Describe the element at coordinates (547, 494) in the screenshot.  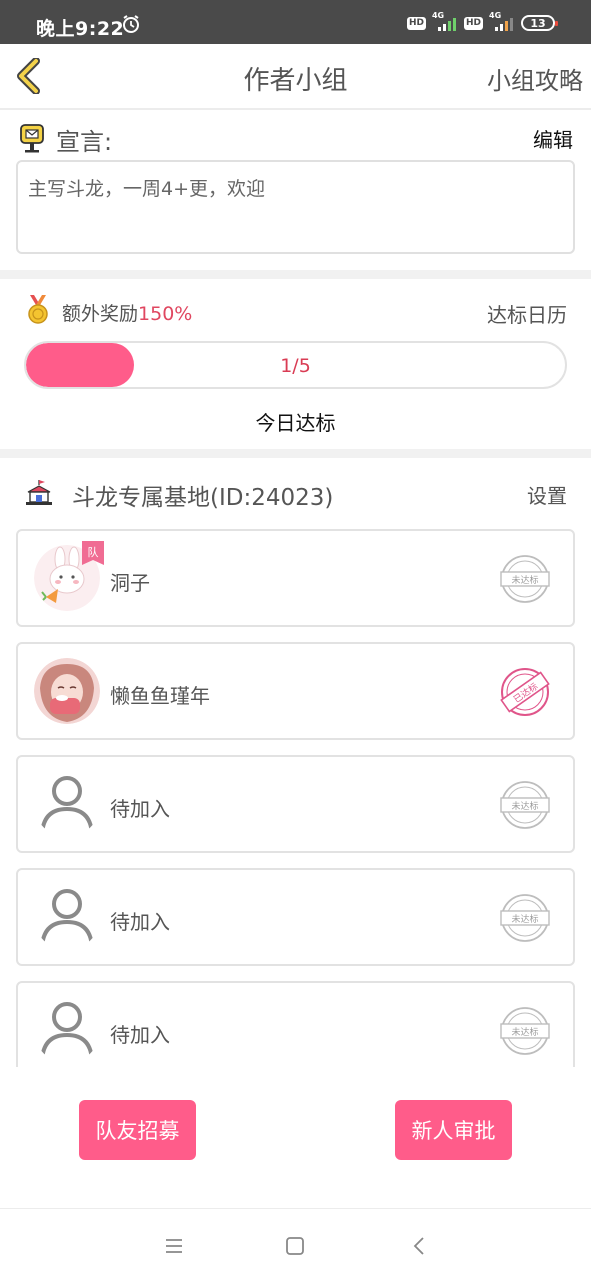
I see `settings-link: 设置` at that location.